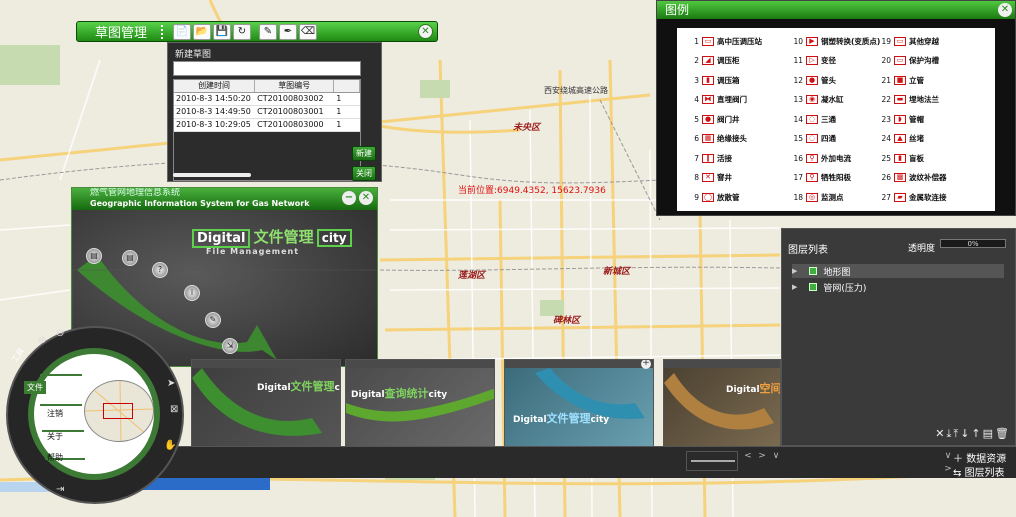 The height and width of the screenshot is (517, 1016). I want to click on next-icon: >, so click(762, 457).